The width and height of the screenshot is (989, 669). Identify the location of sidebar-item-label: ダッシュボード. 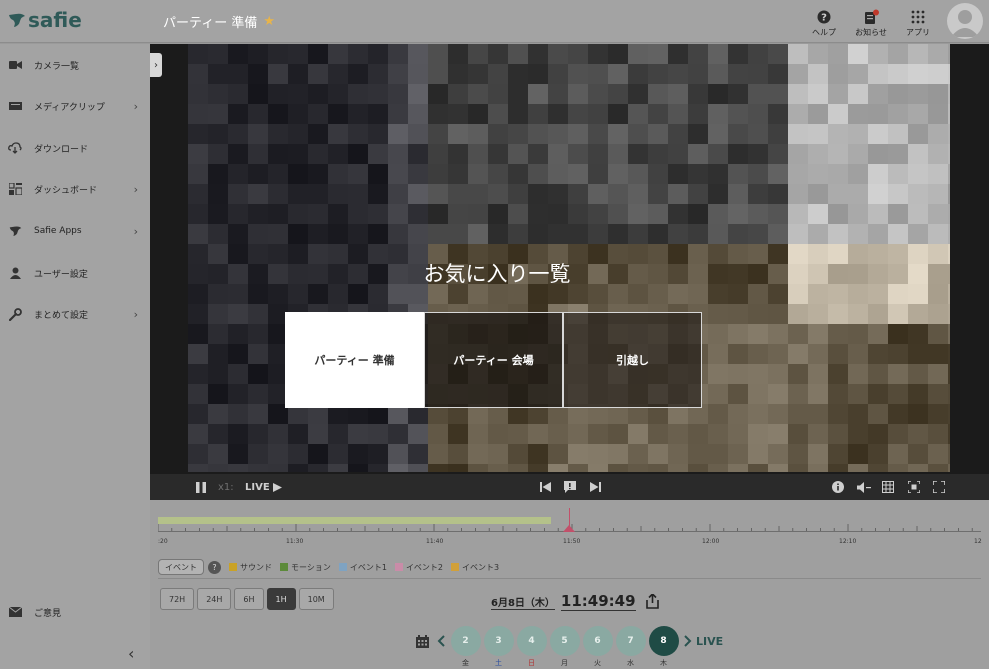
(66, 190).